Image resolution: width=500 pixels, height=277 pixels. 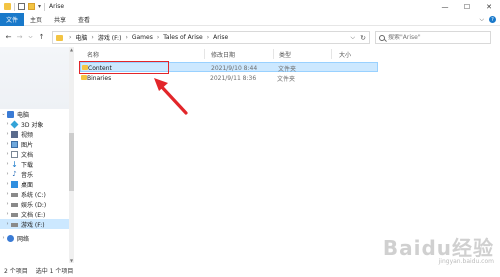 What do you see at coordinates (3, 114) in the screenshot?
I see `collapse-icon: ⌄` at bounding box center [3, 114].